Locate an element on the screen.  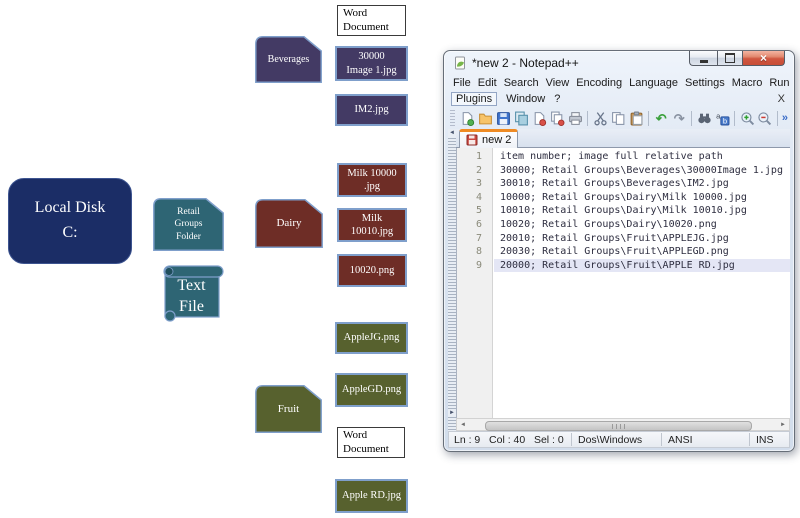
close-button: × is located at coordinates (764, 58).